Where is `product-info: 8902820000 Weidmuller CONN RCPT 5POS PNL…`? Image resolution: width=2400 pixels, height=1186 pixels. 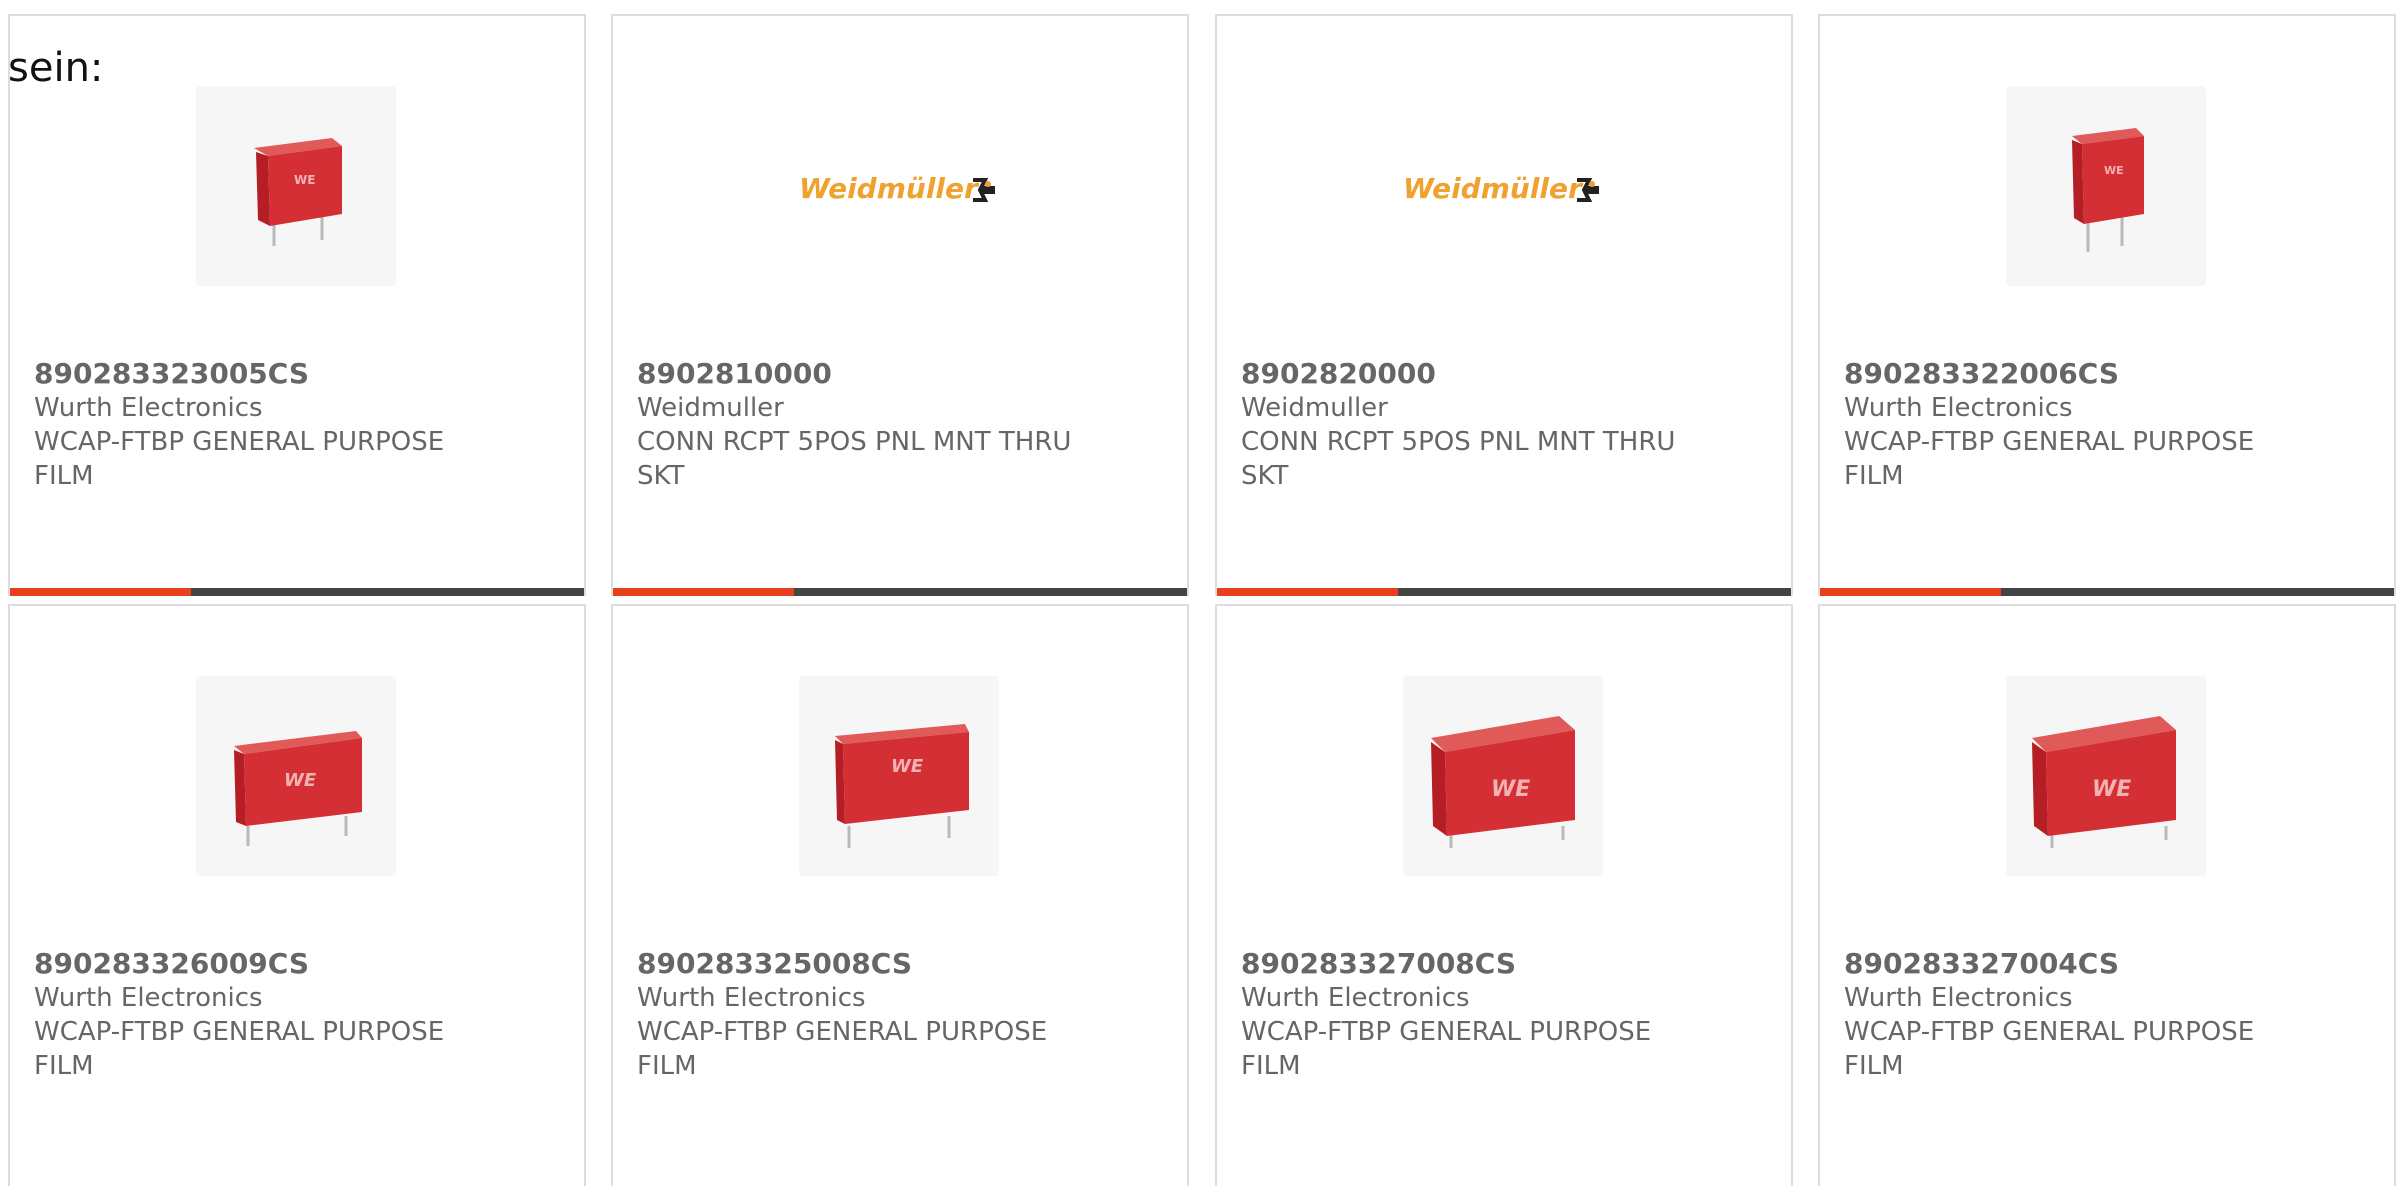 product-info: 8902820000 Weidmuller CONN RCPT 5POS PNL… is located at coordinates (1501, 425).